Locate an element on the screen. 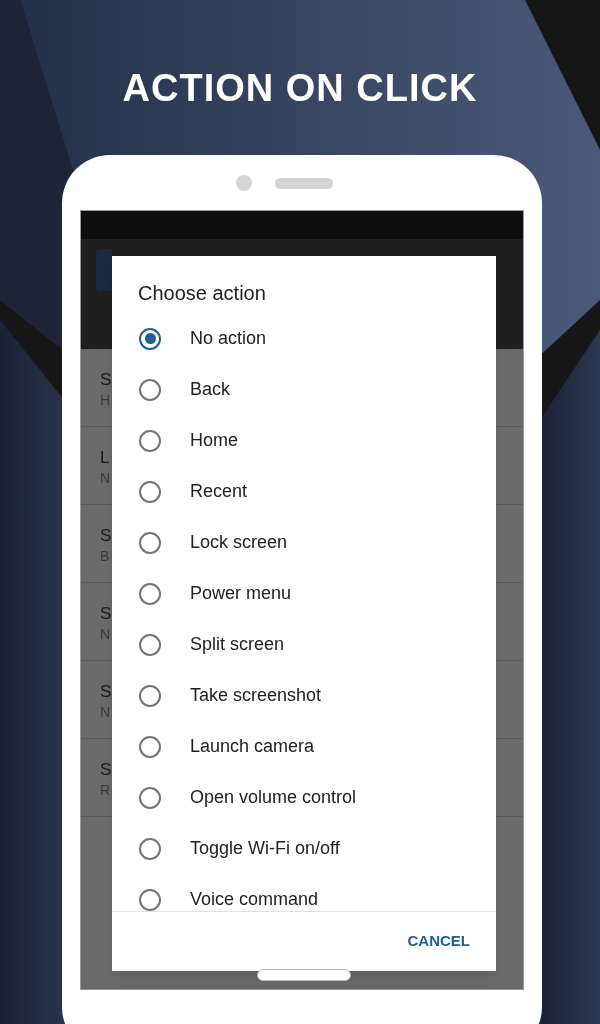 This screenshot has height=1024, width=600. option-row: Take screenshot is located at coordinates (304, 695).